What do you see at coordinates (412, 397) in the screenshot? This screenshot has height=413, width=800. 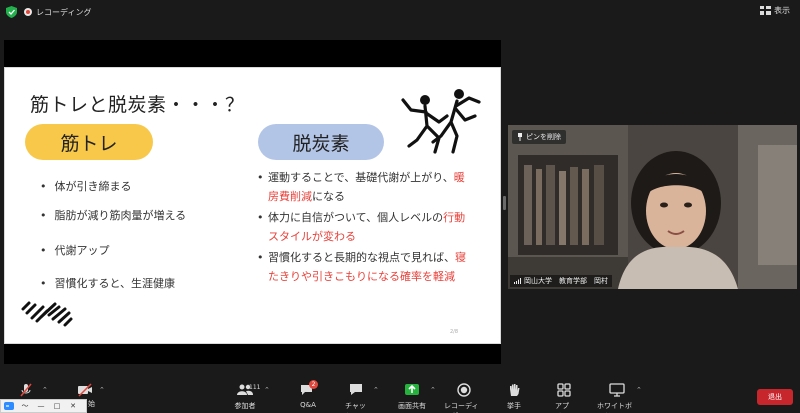 I see `share-screen-button: 画面共有` at bounding box center [412, 397].